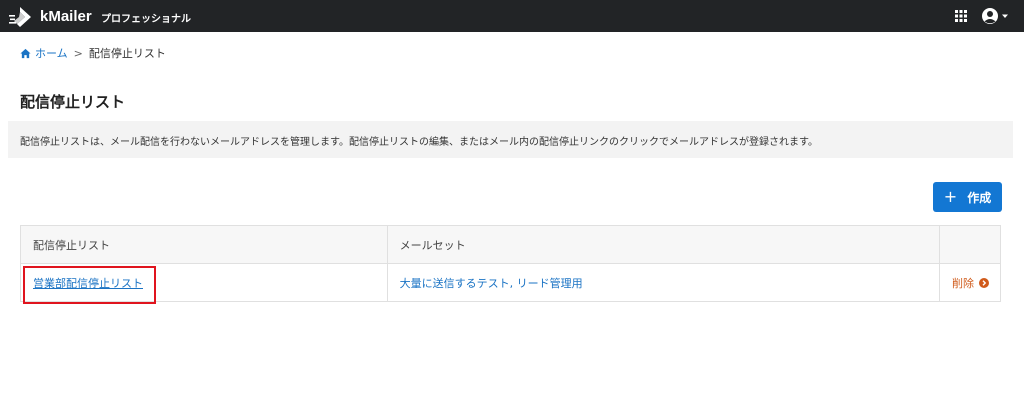 This screenshot has height=403, width=1024. I want to click on breadcrumb-current: 配信停止リスト, so click(127, 53).